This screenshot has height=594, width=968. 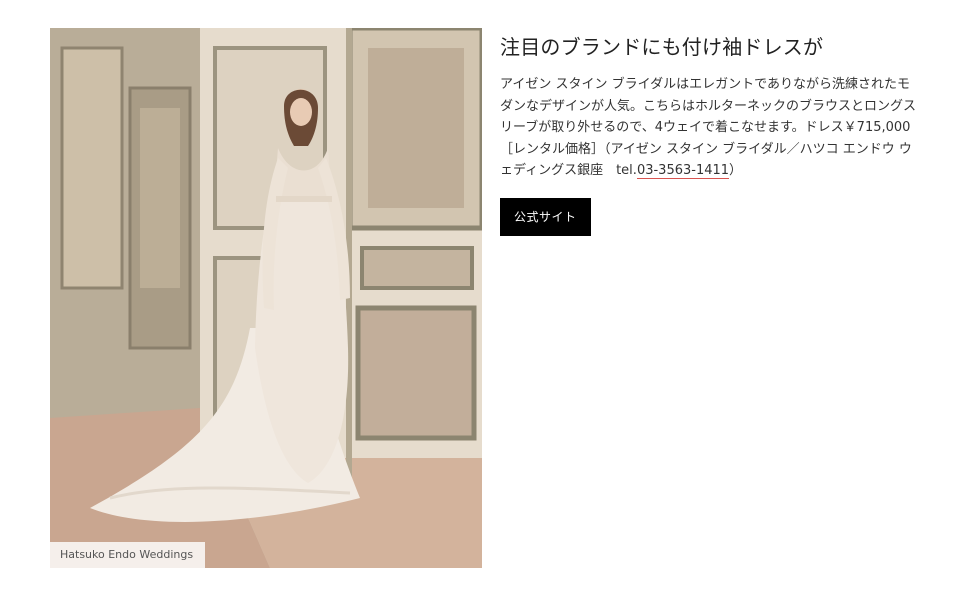 I want to click on article-body-closing: ）, so click(x=736, y=170).